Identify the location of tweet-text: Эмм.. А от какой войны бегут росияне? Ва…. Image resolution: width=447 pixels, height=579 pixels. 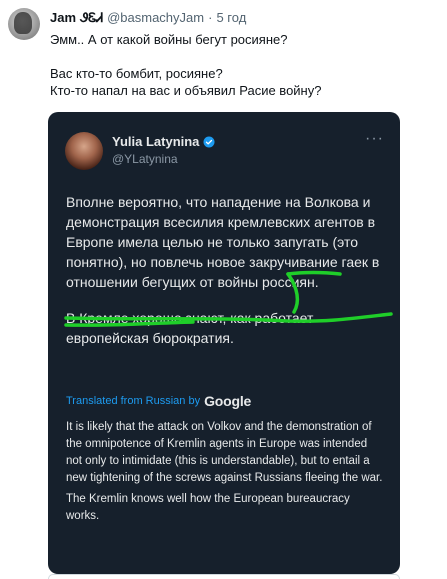
(185, 65).